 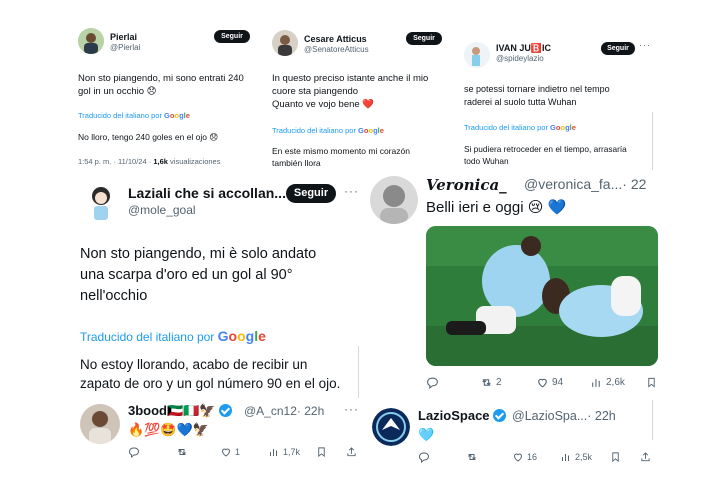 I want to click on tweet-photo, so click(x=542, y=296).